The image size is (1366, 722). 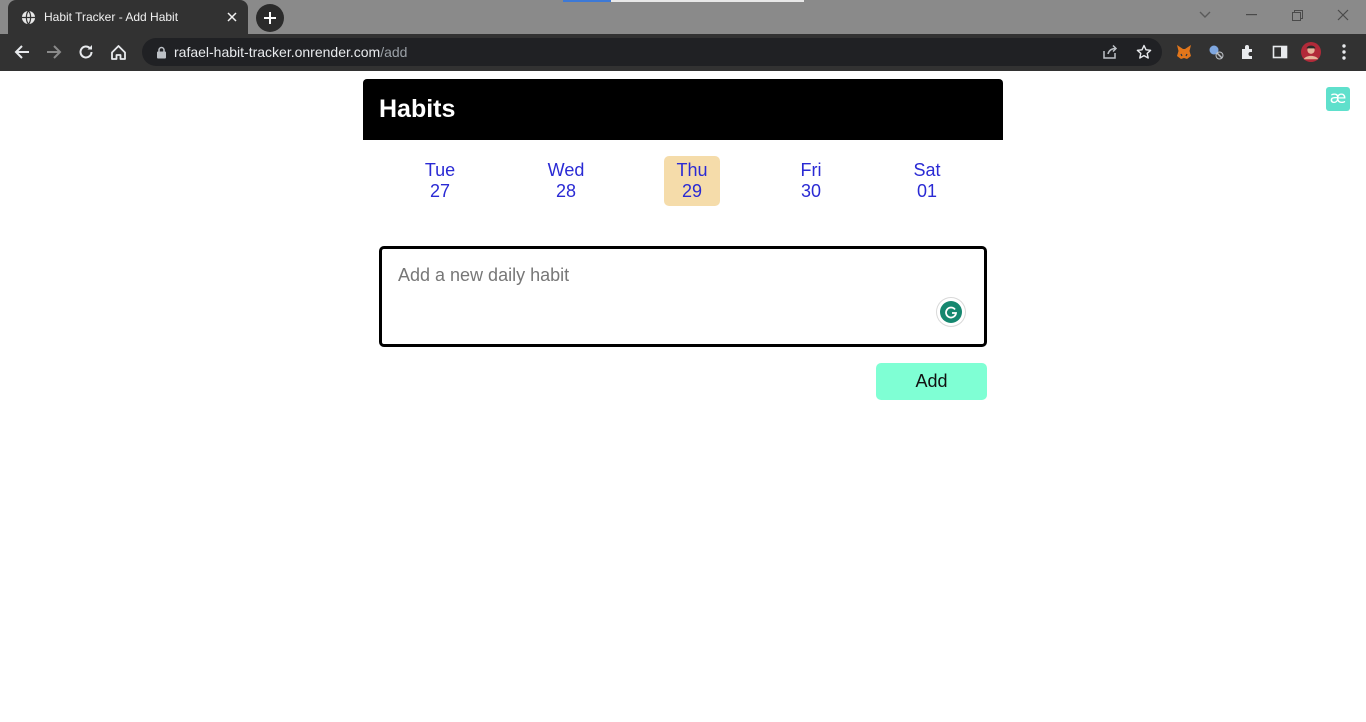 I want to click on minimize-button, so click(x=1251, y=15).